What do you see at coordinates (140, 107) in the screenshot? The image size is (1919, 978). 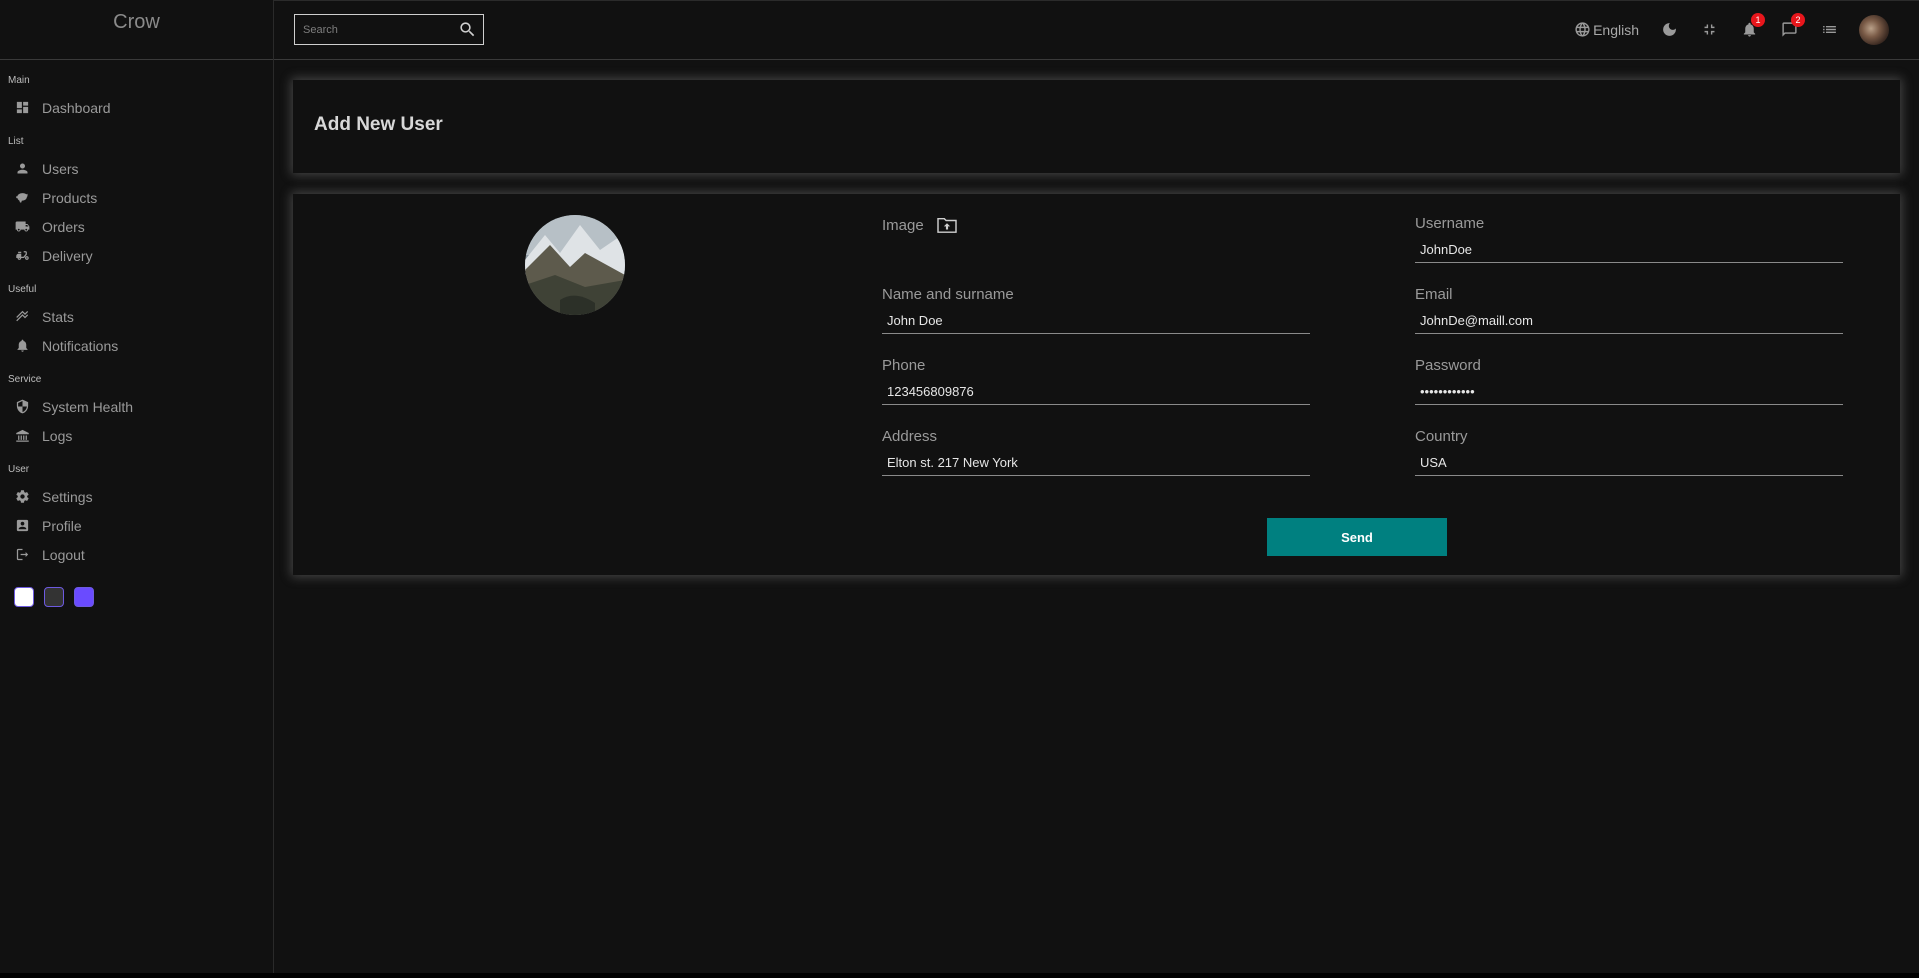 I see `sidebar-item-dashboard: Dashboard` at bounding box center [140, 107].